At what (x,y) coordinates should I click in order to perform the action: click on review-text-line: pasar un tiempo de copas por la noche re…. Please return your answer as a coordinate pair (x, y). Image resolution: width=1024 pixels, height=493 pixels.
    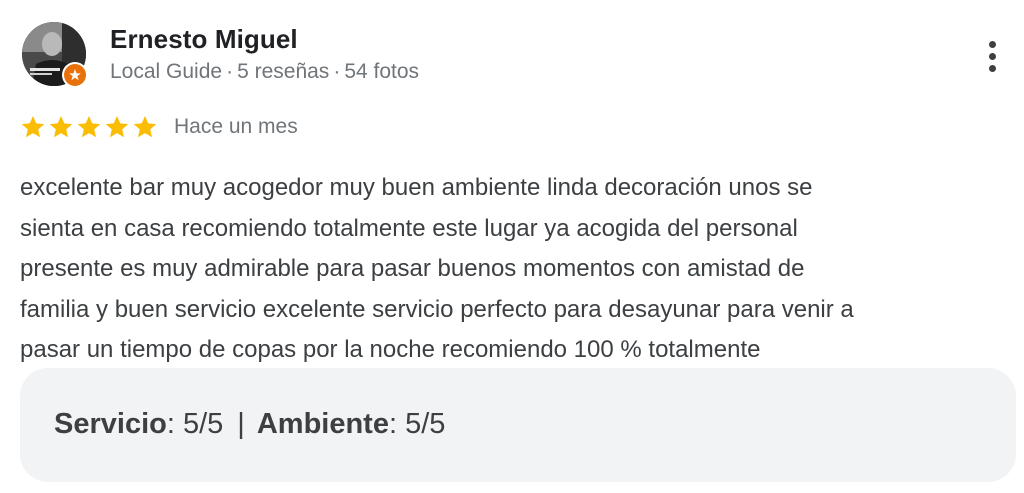
    Looking at the image, I should click on (390, 349).